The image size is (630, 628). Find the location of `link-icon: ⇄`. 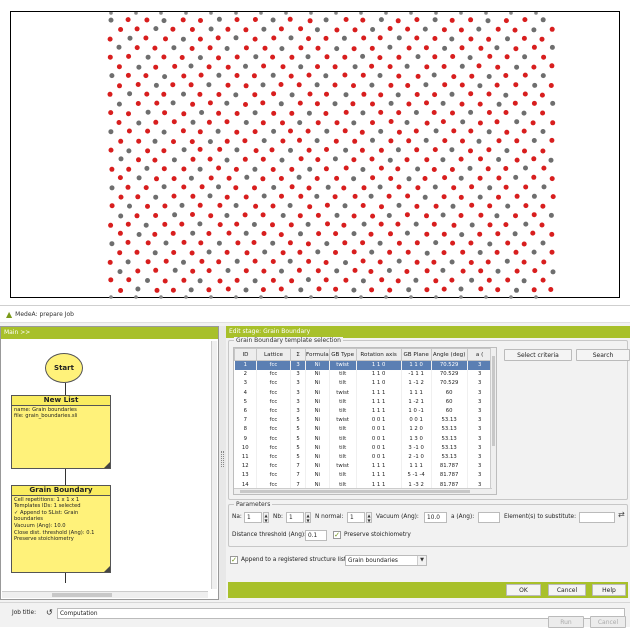

link-icon: ⇄ is located at coordinates (621, 514).